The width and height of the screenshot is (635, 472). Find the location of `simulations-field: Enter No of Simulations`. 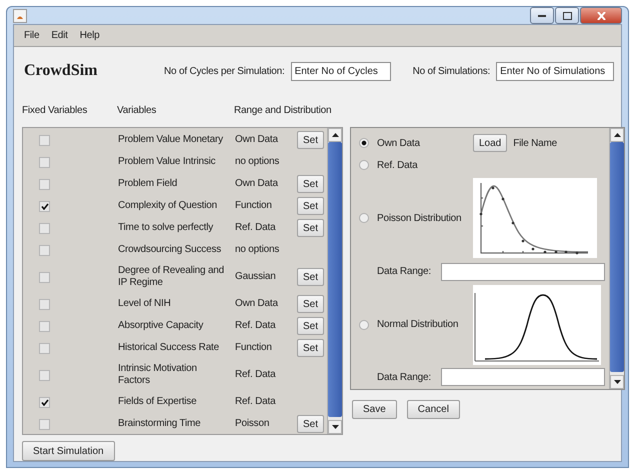

simulations-field: Enter No of Simulations is located at coordinates (555, 71).